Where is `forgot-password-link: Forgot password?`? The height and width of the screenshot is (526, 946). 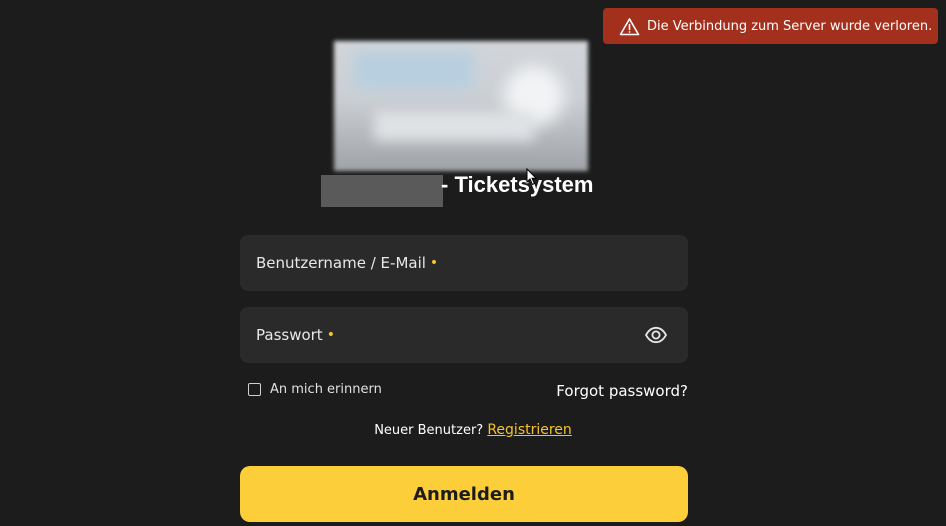 forgot-password-link: Forgot password? is located at coordinates (622, 391).